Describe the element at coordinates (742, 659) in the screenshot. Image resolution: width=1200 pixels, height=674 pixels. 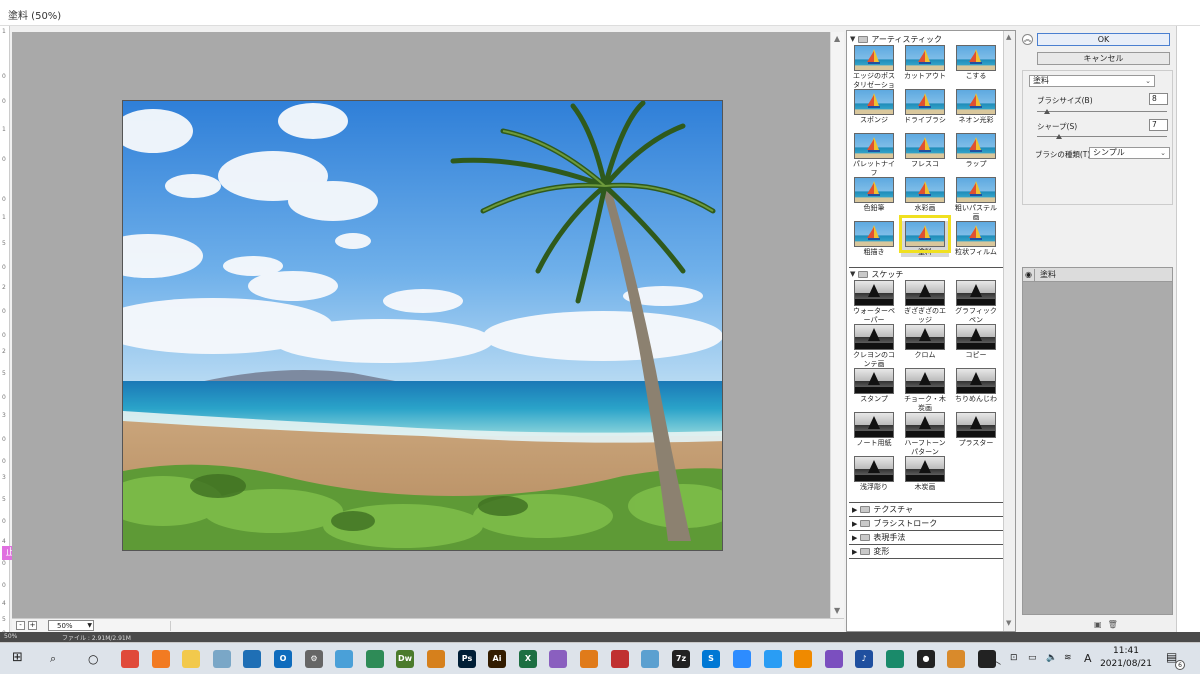
I see `zoom-icon` at that location.